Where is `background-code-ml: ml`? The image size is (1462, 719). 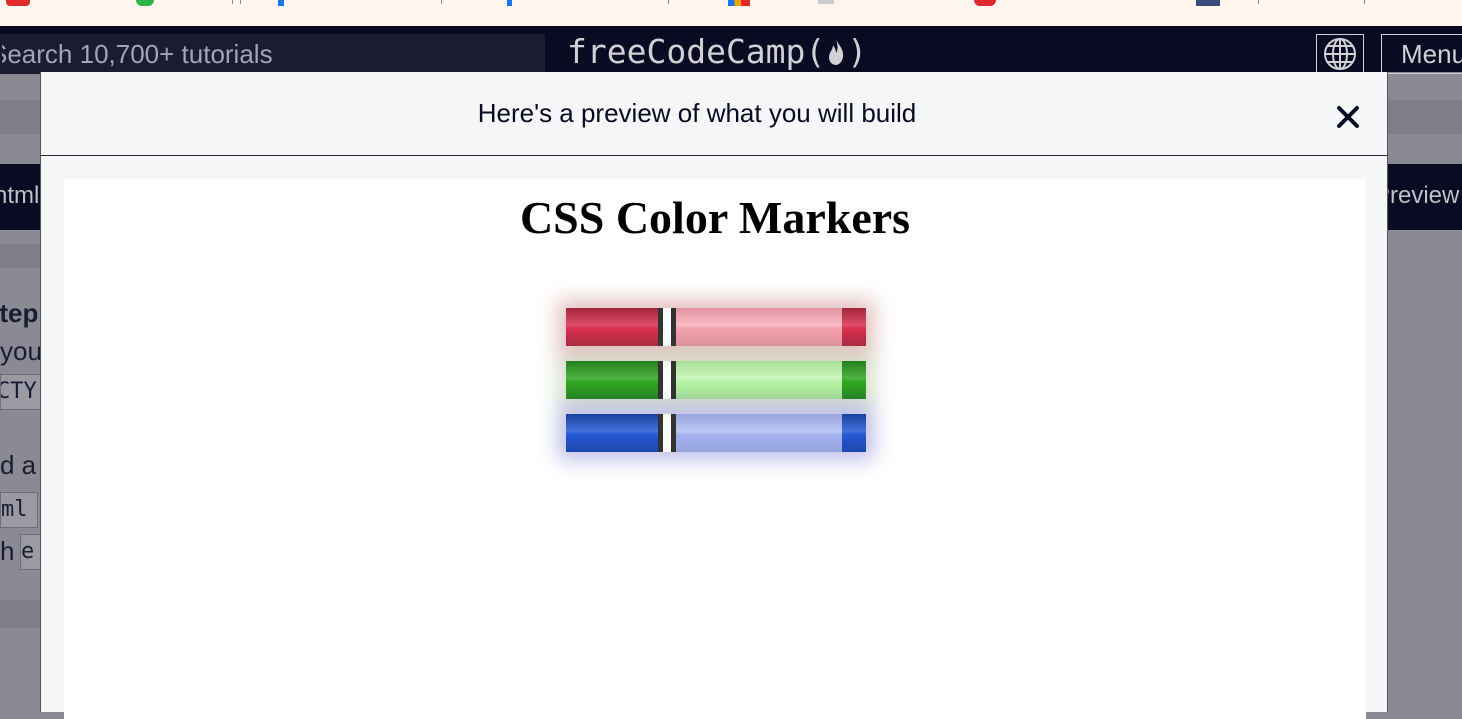 background-code-ml: ml is located at coordinates (19, 510).